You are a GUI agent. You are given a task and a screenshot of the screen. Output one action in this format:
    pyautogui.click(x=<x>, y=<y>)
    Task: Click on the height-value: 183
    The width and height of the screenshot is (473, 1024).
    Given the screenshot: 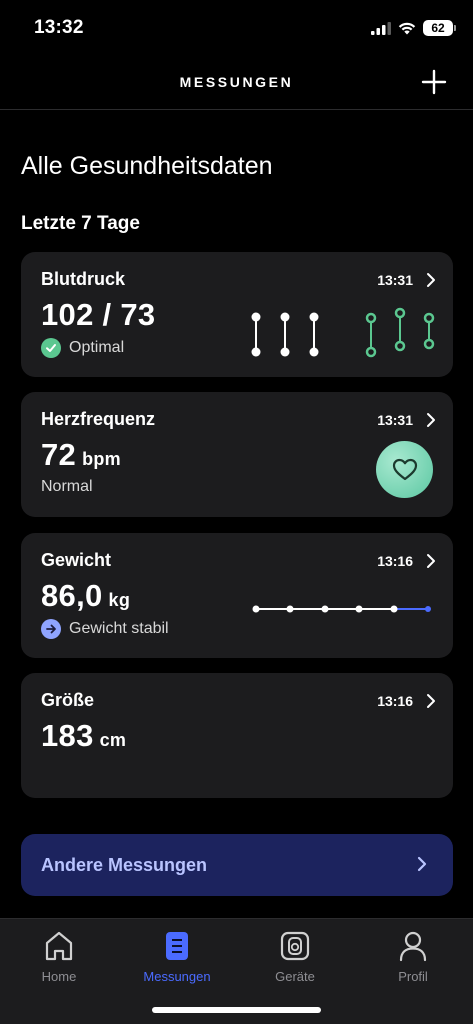 What is the action you would take?
    pyautogui.click(x=67, y=735)
    